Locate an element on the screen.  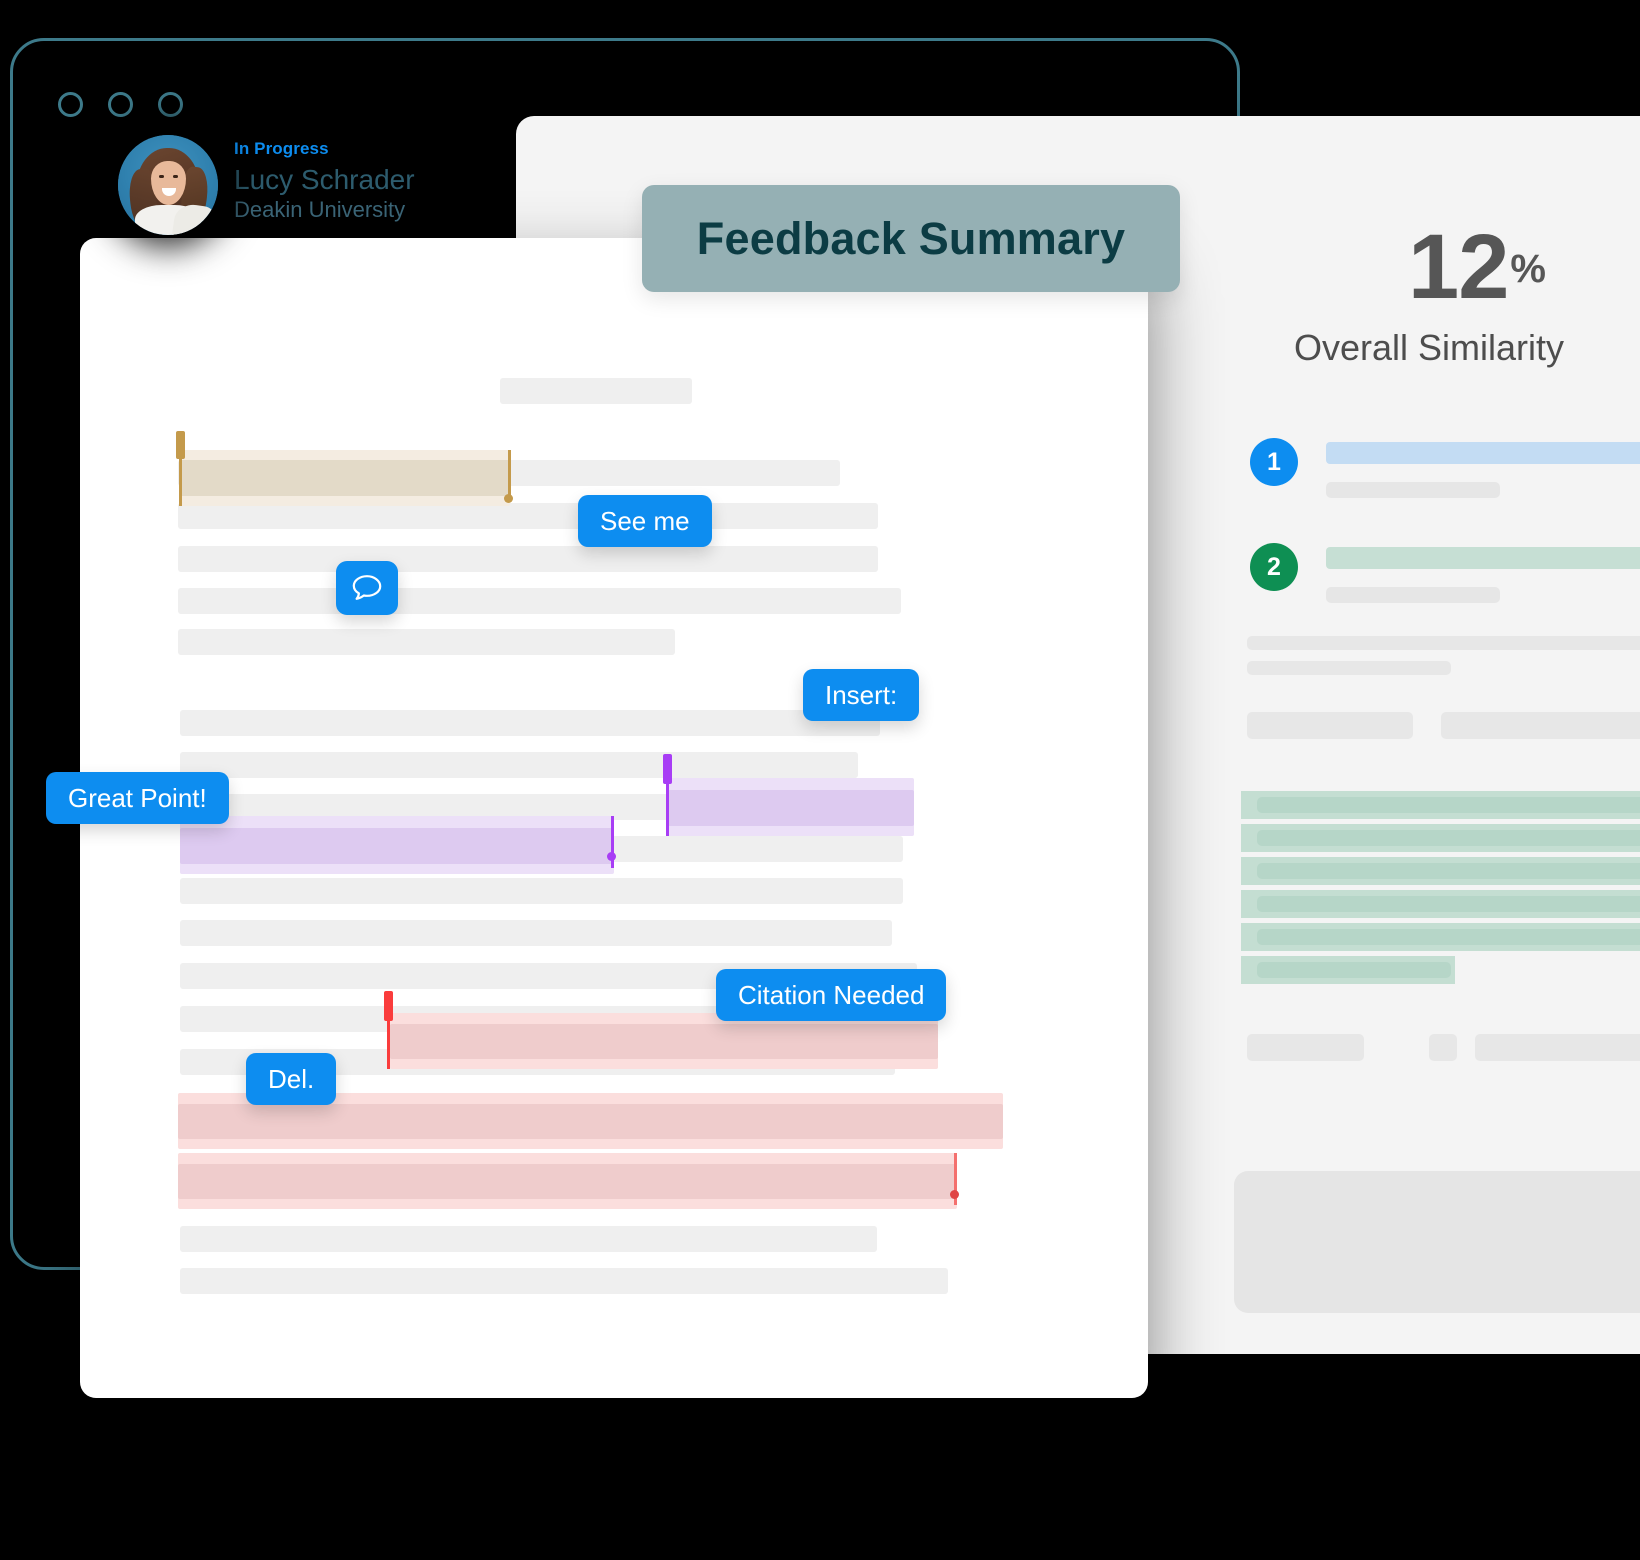
annotation-tag-comment is located at coordinates (367, 588).